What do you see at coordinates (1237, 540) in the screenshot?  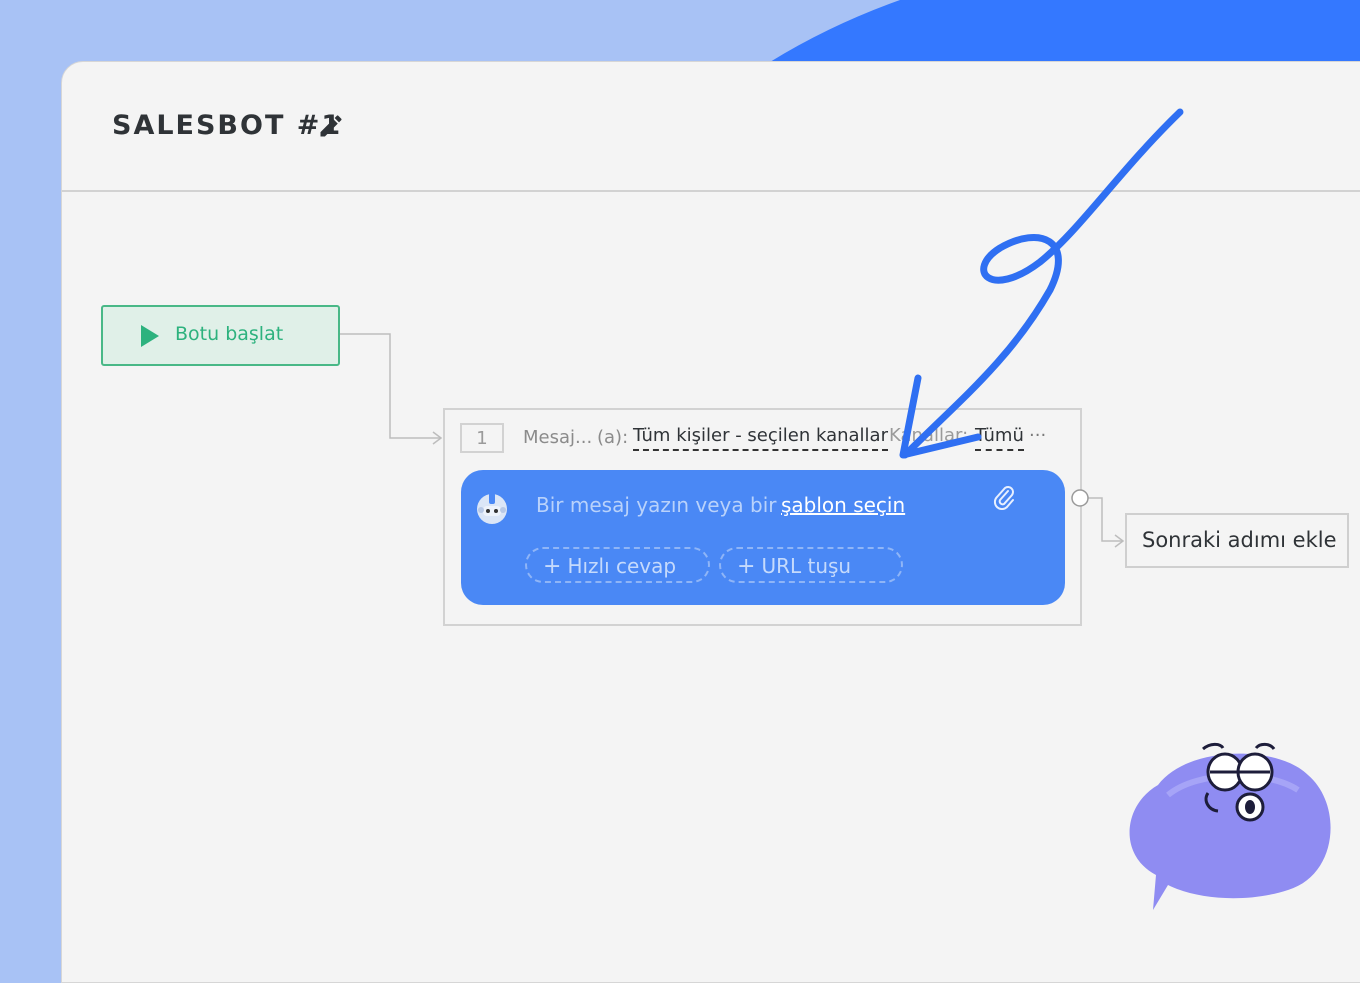 I see `add-next-step-button: Sonraki adımı ekle` at bounding box center [1237, 540].